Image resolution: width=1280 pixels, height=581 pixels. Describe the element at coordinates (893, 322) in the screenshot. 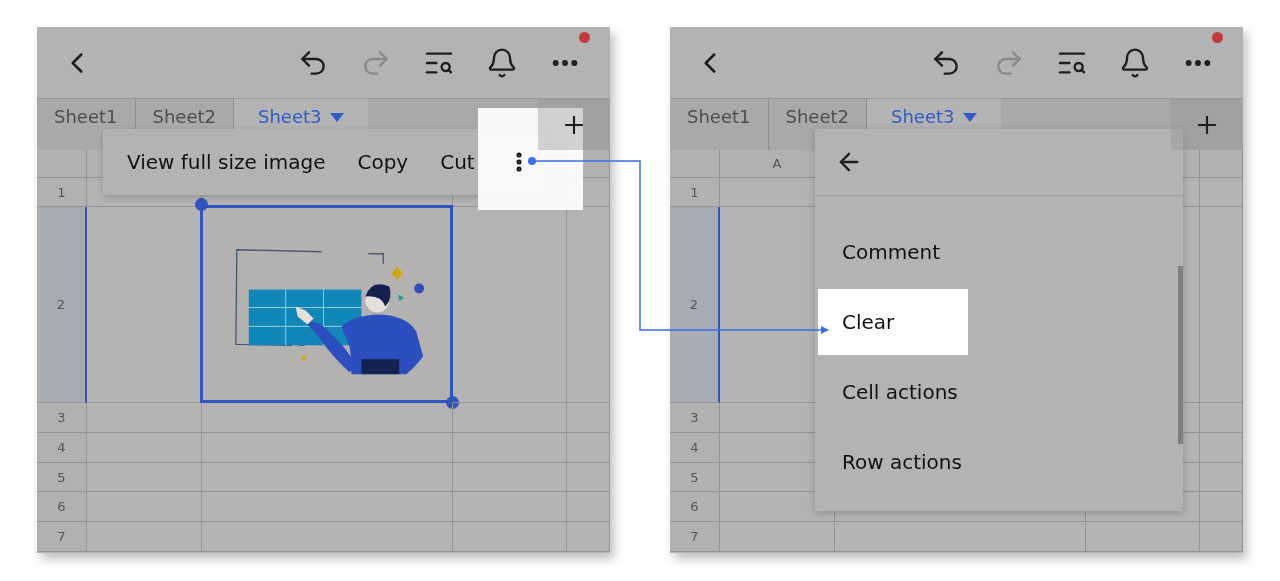

I see `menu-item: Clear` at that location.